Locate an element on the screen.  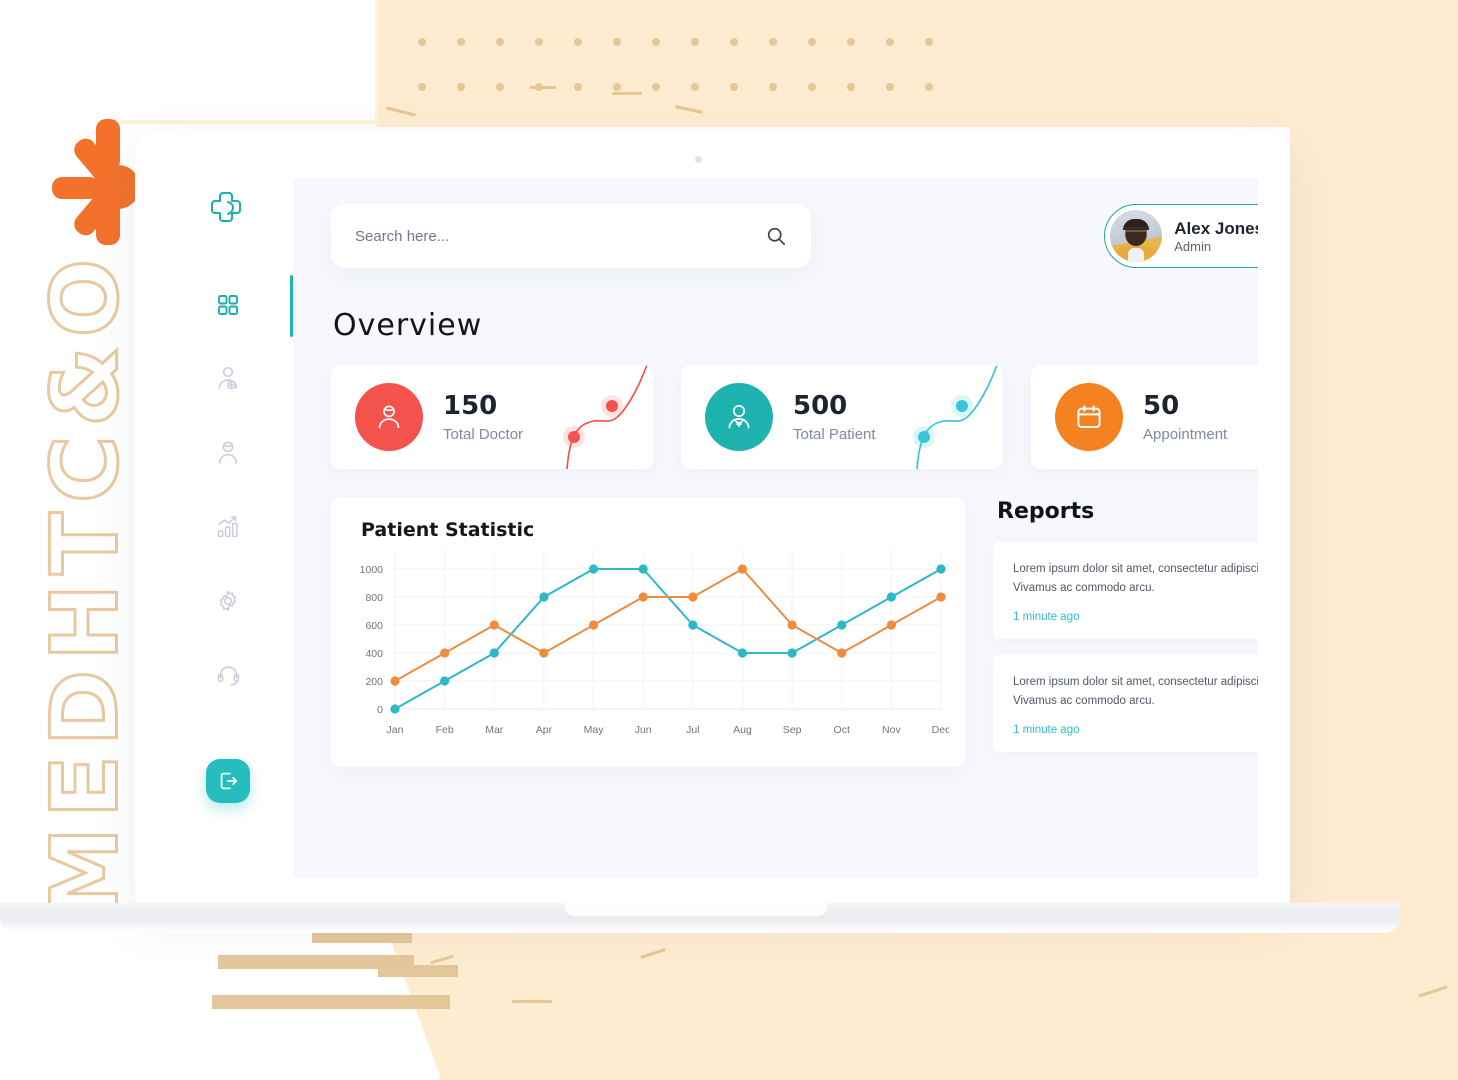
svg-text: May is located at coordinates (594, 730).